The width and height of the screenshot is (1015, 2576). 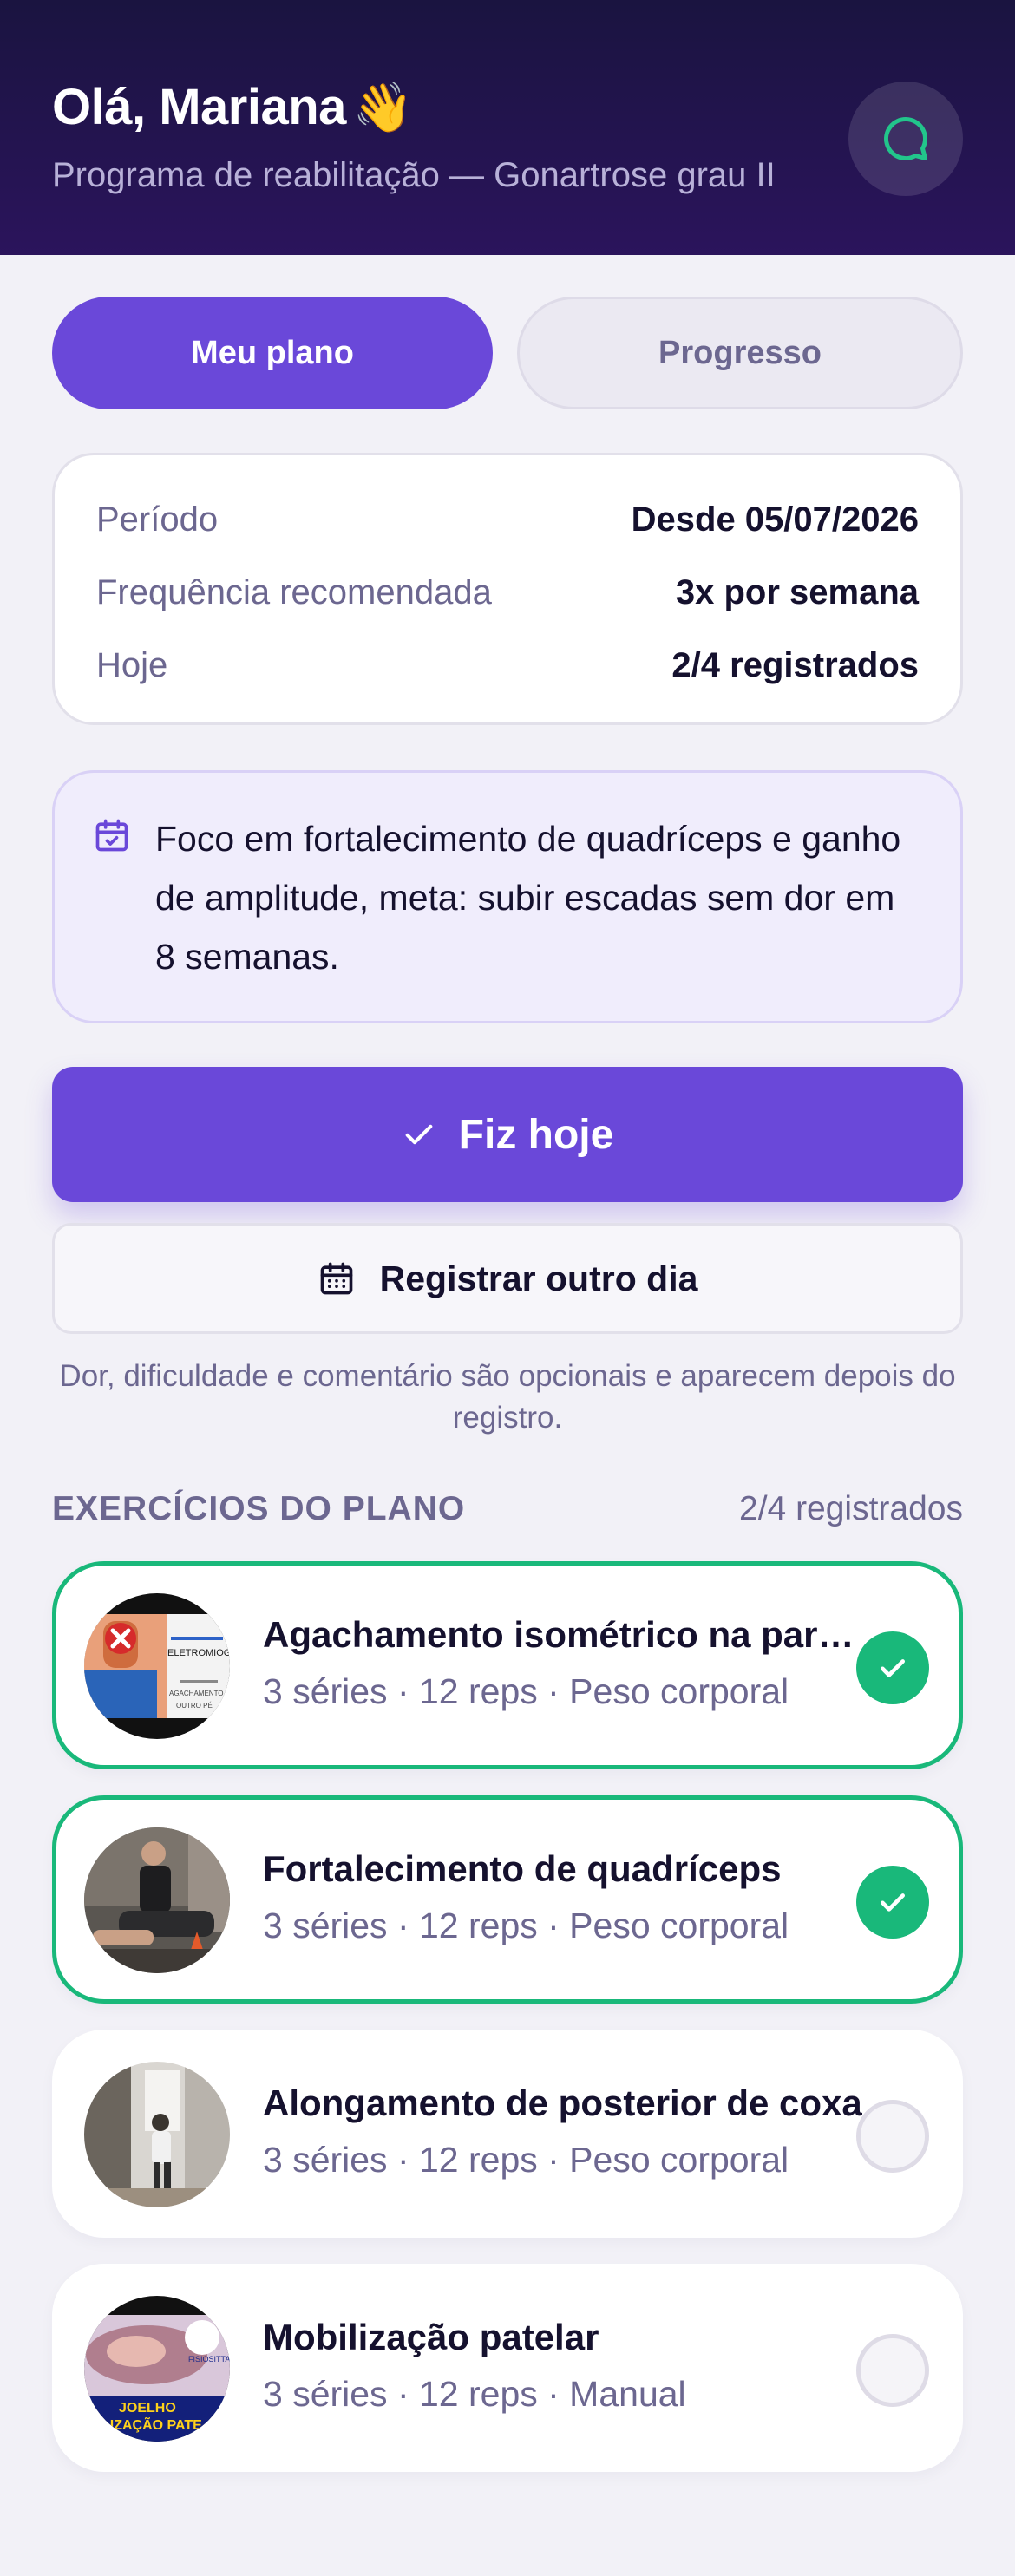 What do you see at coordinates (272, 353) in the screenshot?
I see `tab-meu-plano: Meu plano` at bounding box center [272, 353].